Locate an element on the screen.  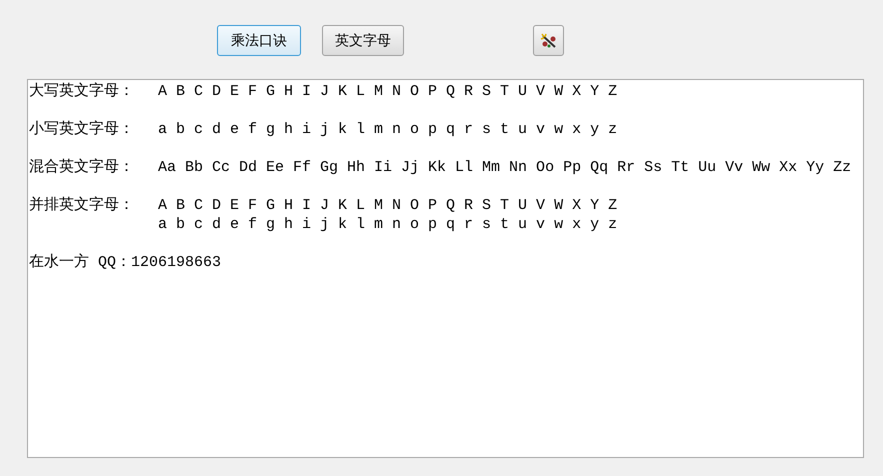
text-line: 在水一方 QQ：1206198663 is located at coordinates (125, 262).